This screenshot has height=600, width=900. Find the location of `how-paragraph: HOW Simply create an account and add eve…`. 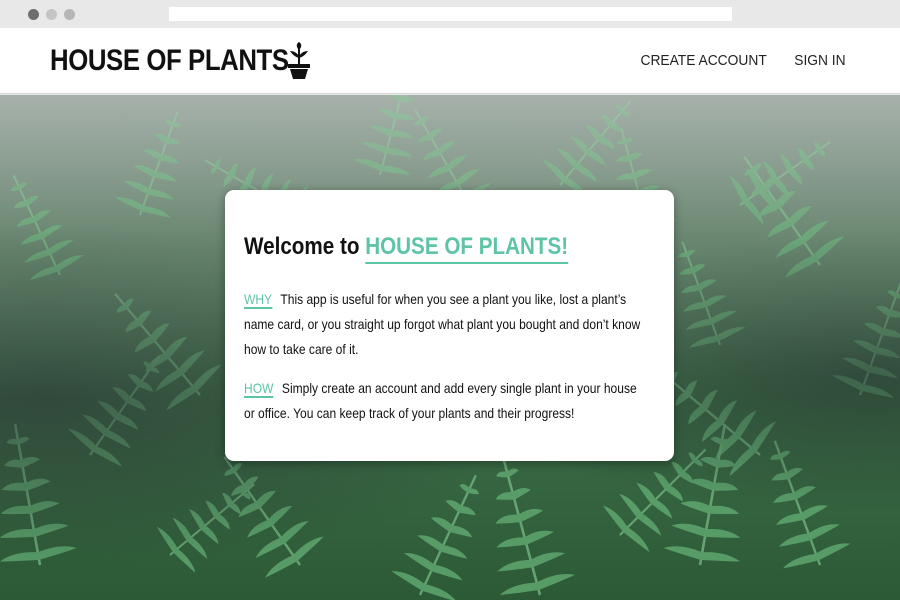

how-paragraph: HOW Simply create an account and add eve… is located at coordinates (446, 401).